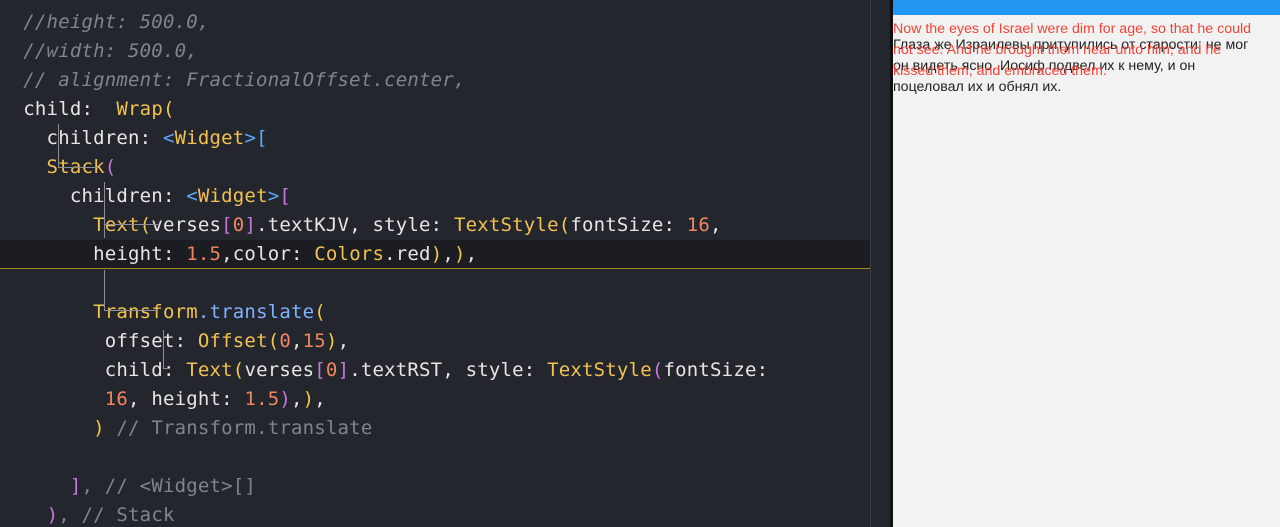 The image size is (1280, 527). What do you see at coordinates (238, 428) in the screenshot?
I see `code-token: // Transform.translate` at bounding box center [238, 428].